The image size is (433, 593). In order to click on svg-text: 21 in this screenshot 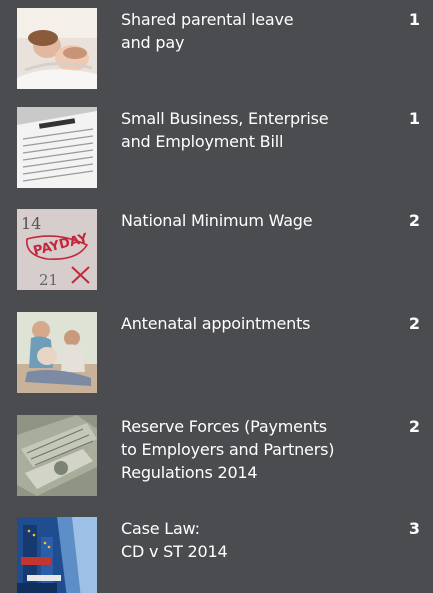, I will do `click(48, 280)`.